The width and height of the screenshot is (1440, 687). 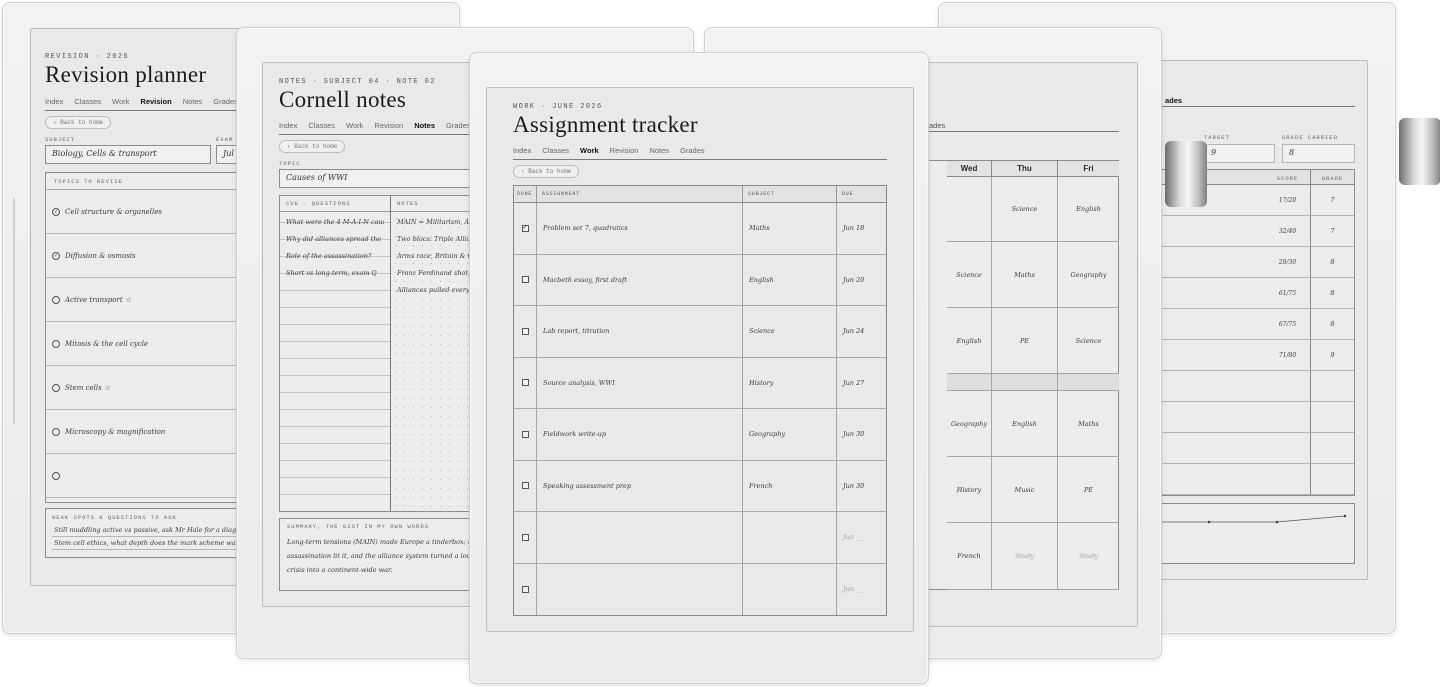 I want to click on grade-carried-field: 8, so click(x=1318, y=153).